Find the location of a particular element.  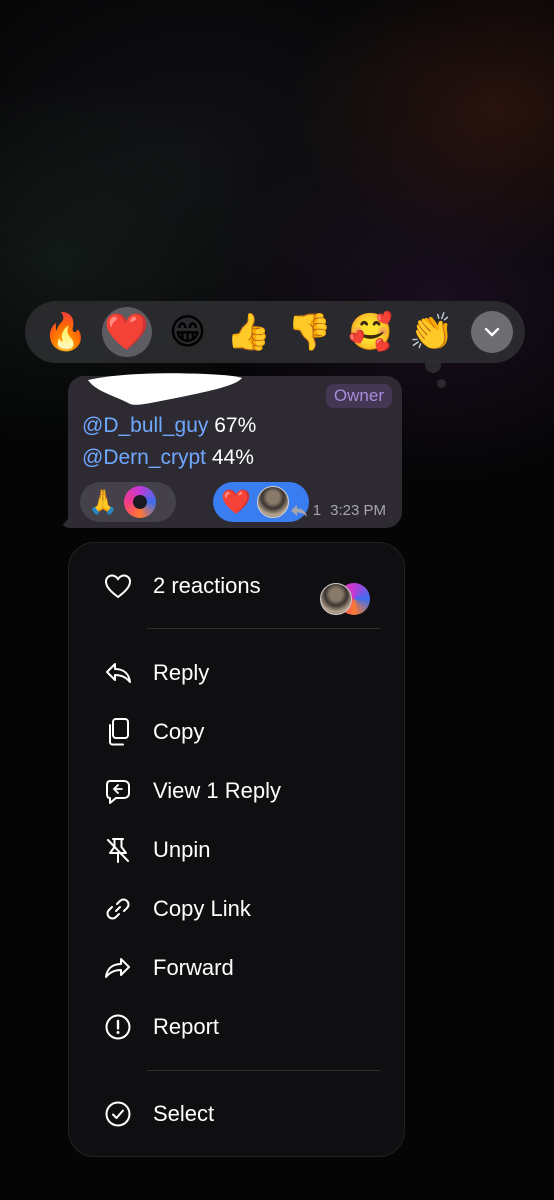

reaction-bar: 🔥 ❤️ 😁 👍 👎 🥰 👏 is located at coordinates (275, 344).